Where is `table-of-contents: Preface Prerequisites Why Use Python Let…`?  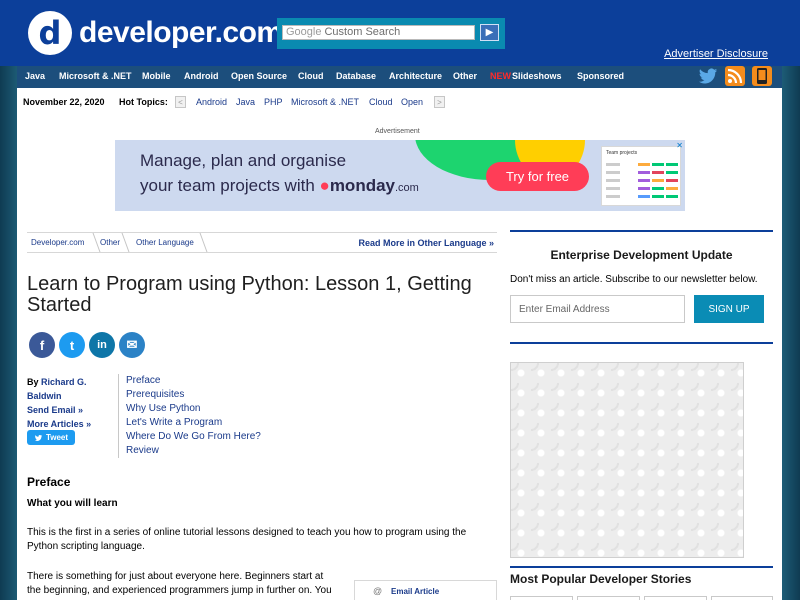 table-of-contents: Preface Prerequisites Why Use Python Let… is located at coordinates (189, 416).